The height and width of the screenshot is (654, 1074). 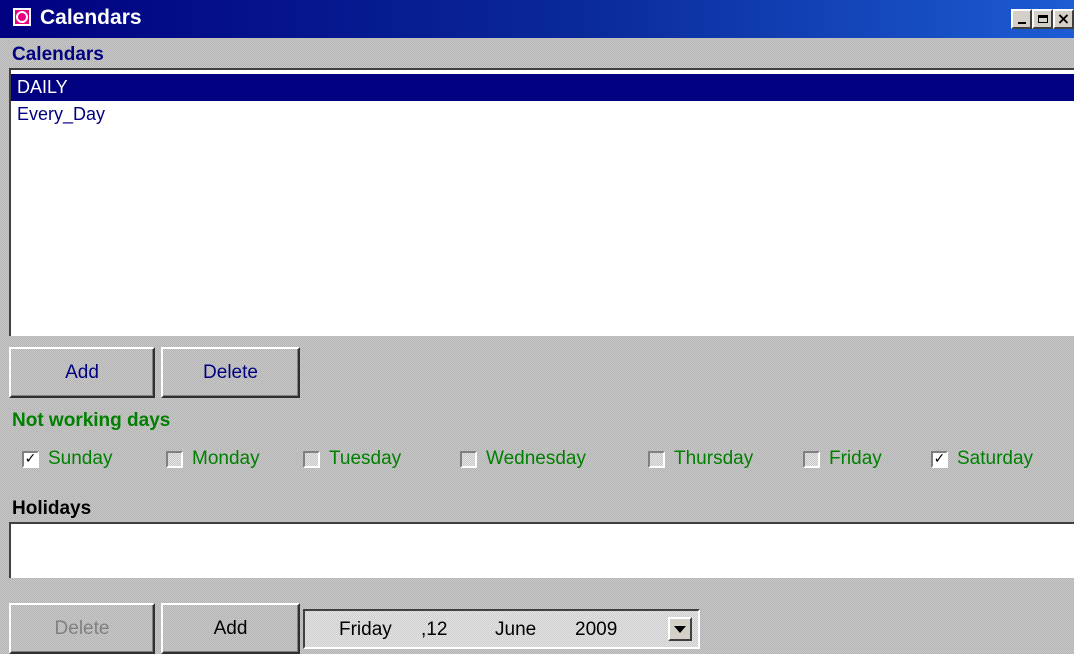 What do you see at coordinates (30, 459) in the screenshot?
I see `sunday-checkbox: ✓` at bounding box center [30, 459].